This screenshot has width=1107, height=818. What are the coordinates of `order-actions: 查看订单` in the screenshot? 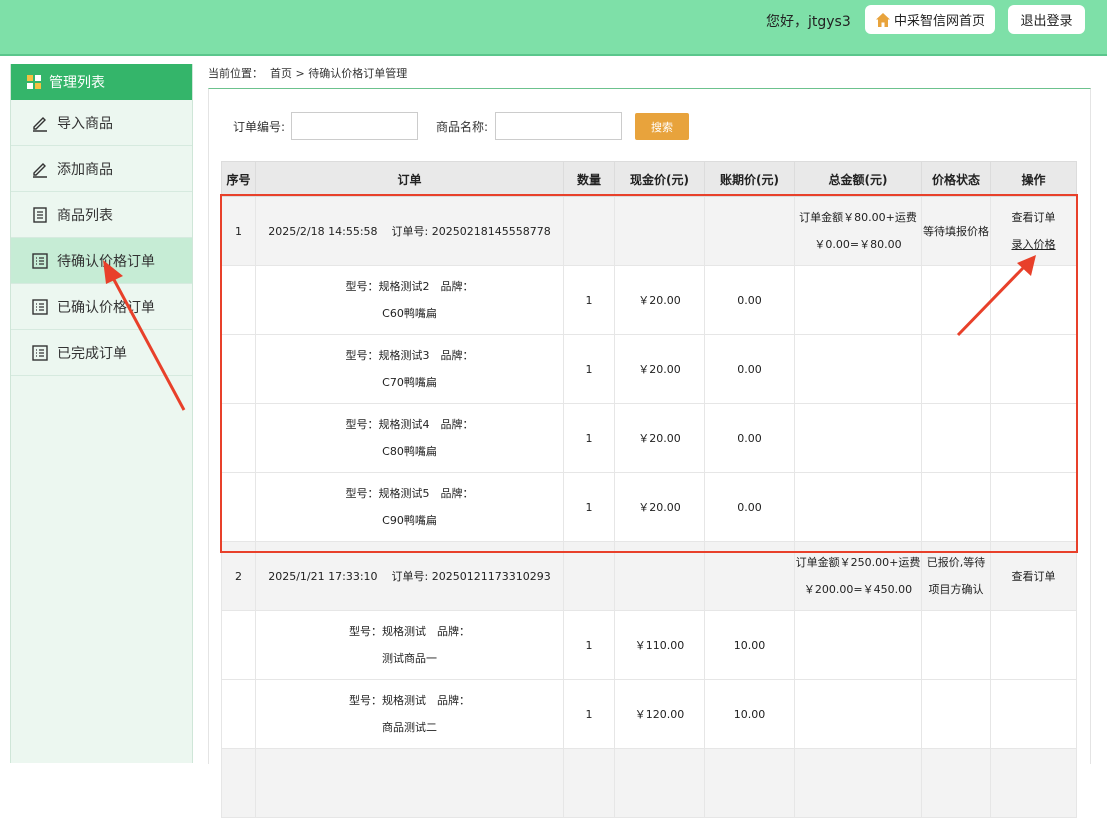 It's located at (1033, 576).